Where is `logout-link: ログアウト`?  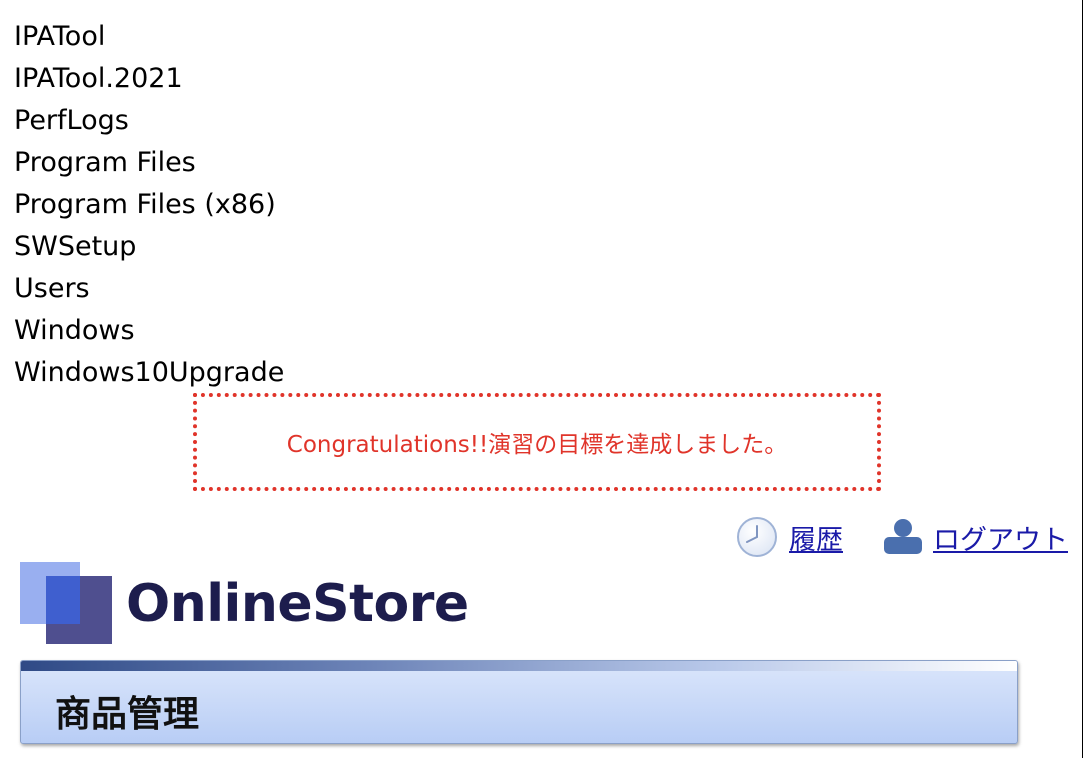 logout-link: ログアウト is located at coordinates (1000, 537).